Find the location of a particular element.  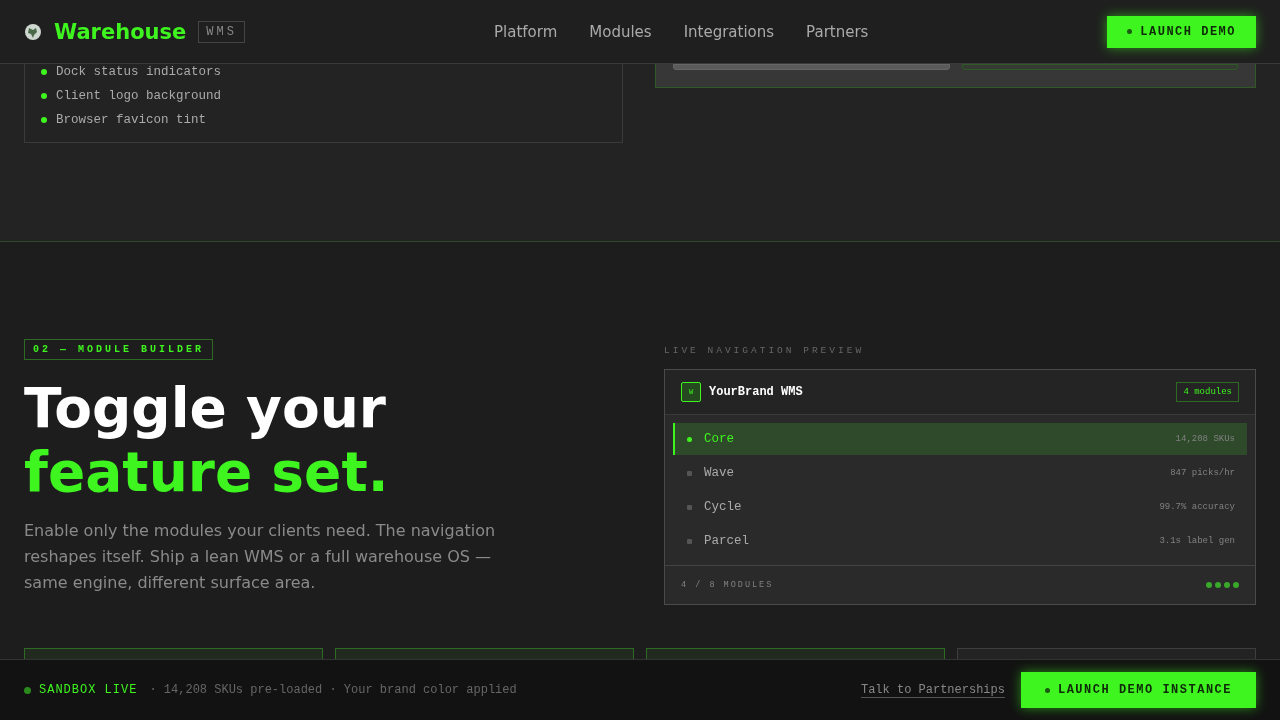

preview-label: LIVE NAVIGATION PREVIEW is located at coordinates (765, 350).